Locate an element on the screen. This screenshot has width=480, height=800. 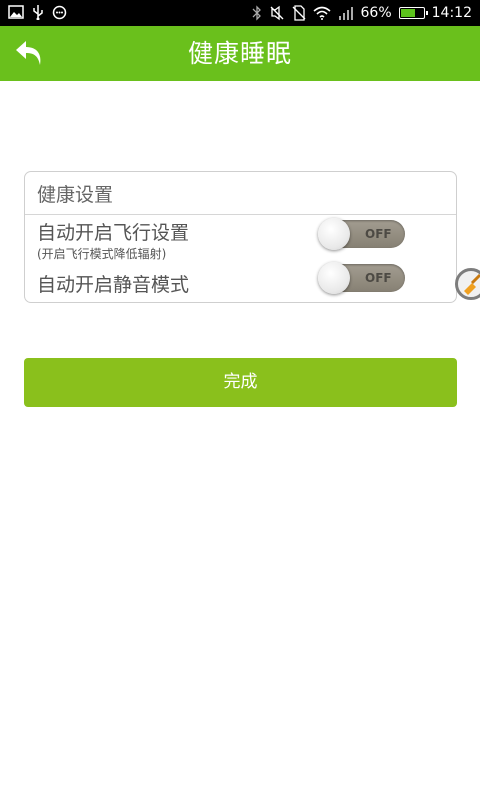
title-bar: 健康睡眠 is located at coordinates (240, 53).